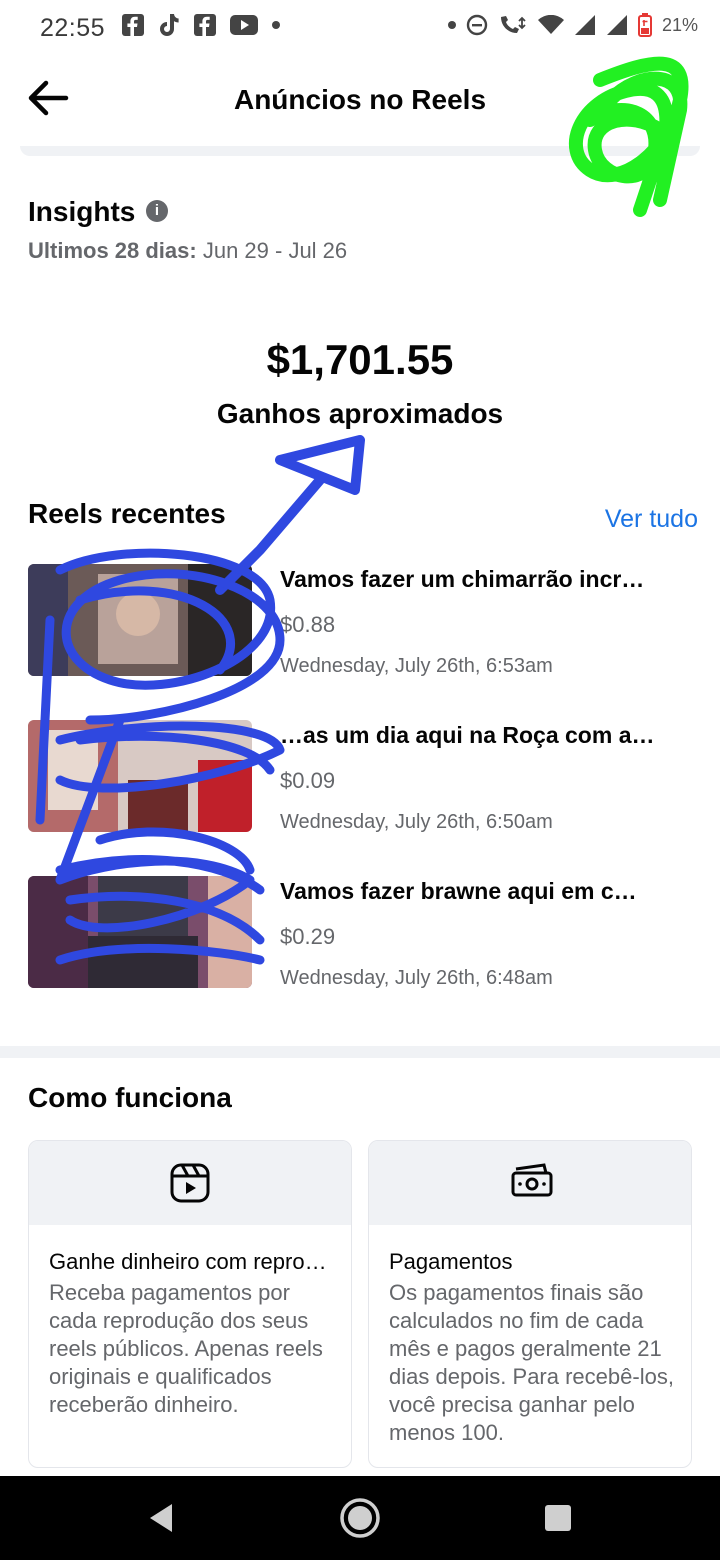  Describe the element at coordinates (532, 1180) in the screenshot. I see `money-icon` at that location.